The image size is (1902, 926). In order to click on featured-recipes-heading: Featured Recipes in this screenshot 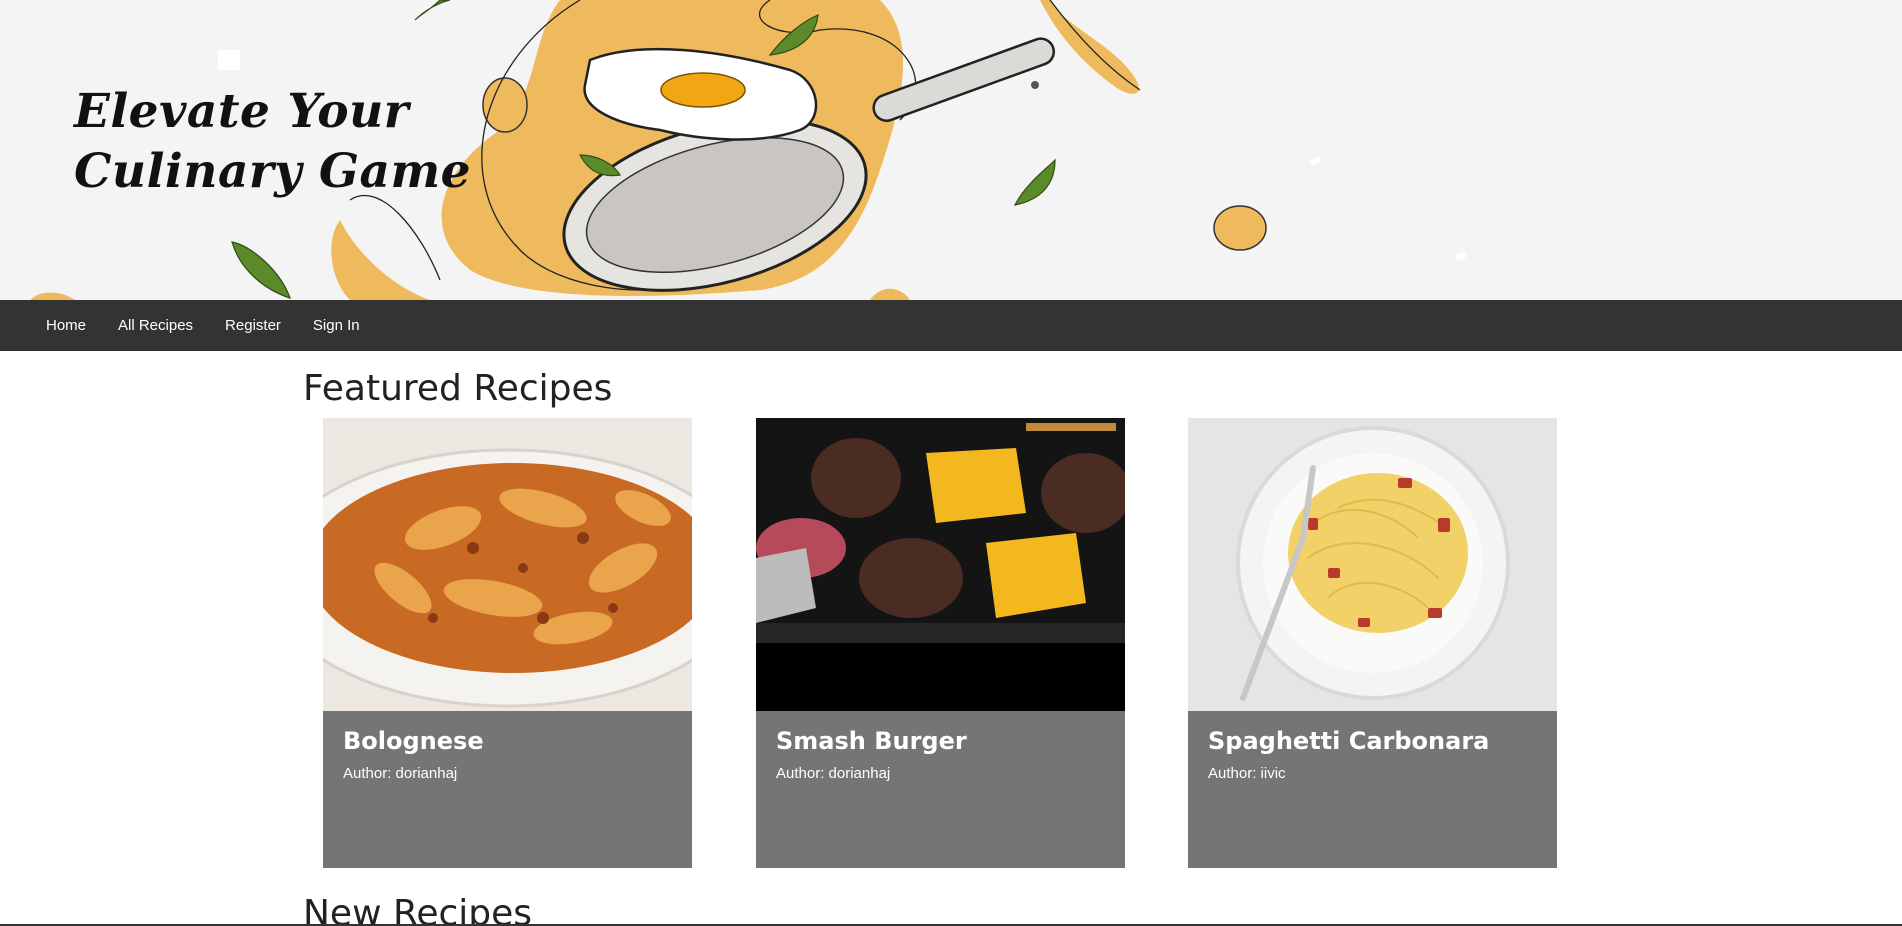, I will do `click(458, 388)`.